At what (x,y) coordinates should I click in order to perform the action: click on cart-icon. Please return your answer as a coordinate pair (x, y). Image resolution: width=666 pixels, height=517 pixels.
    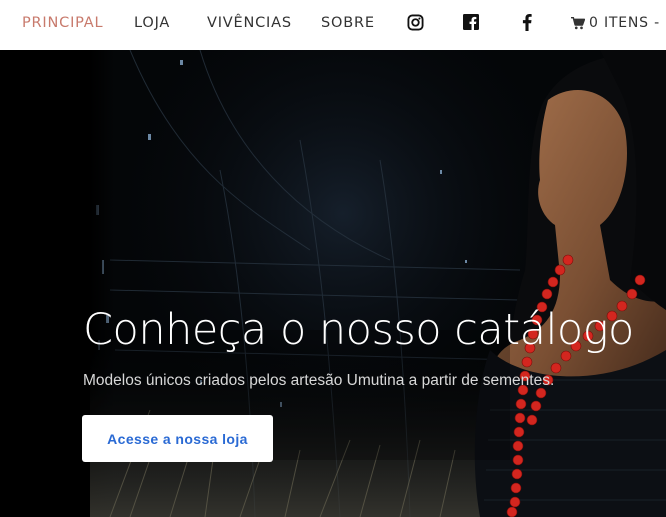
    Looking at the image, I should click on (578, 22).